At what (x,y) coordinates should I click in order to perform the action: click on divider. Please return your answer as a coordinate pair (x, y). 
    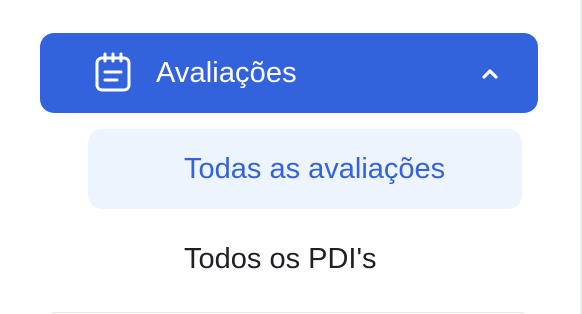
    Looking at the image, I should click on (288, 312).